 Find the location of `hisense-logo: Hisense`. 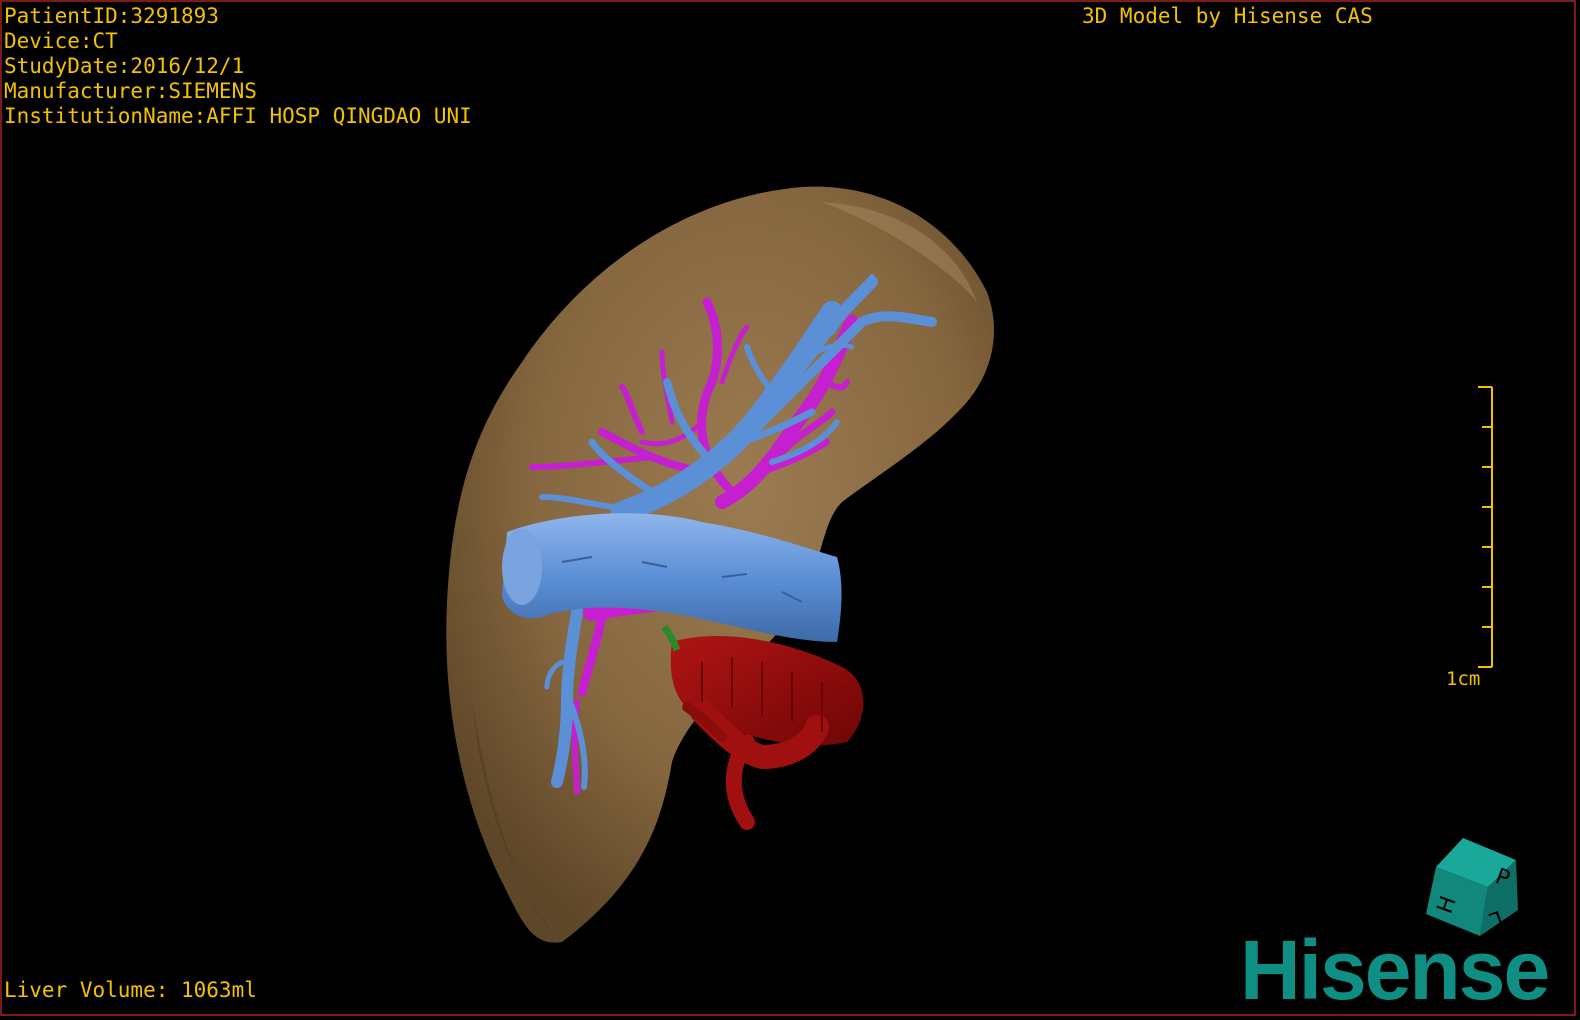

hisense-logo: Hisense is located at coordinates (1395, 969).